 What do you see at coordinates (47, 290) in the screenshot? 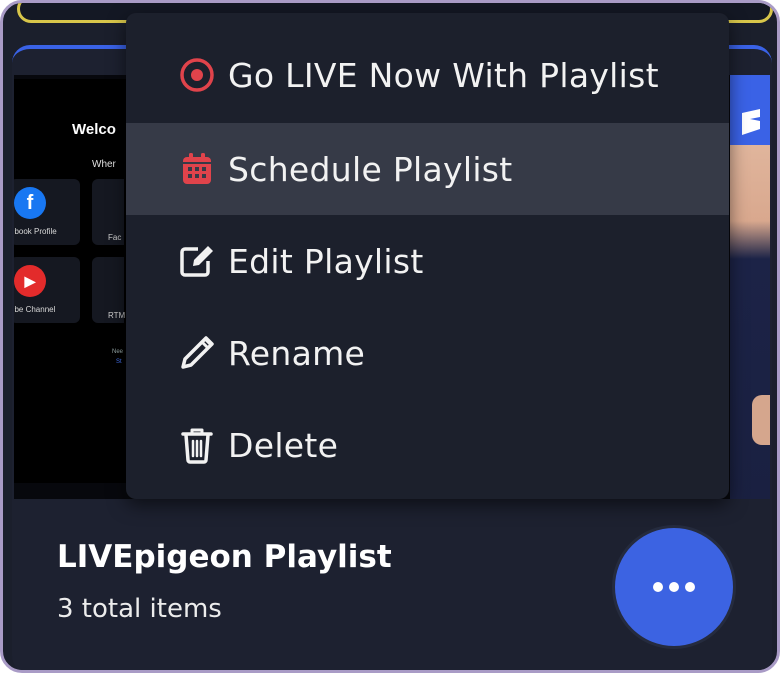
I see `youtube-channel-tile: ▶ ube Channel` at bounding box center [47, 290].